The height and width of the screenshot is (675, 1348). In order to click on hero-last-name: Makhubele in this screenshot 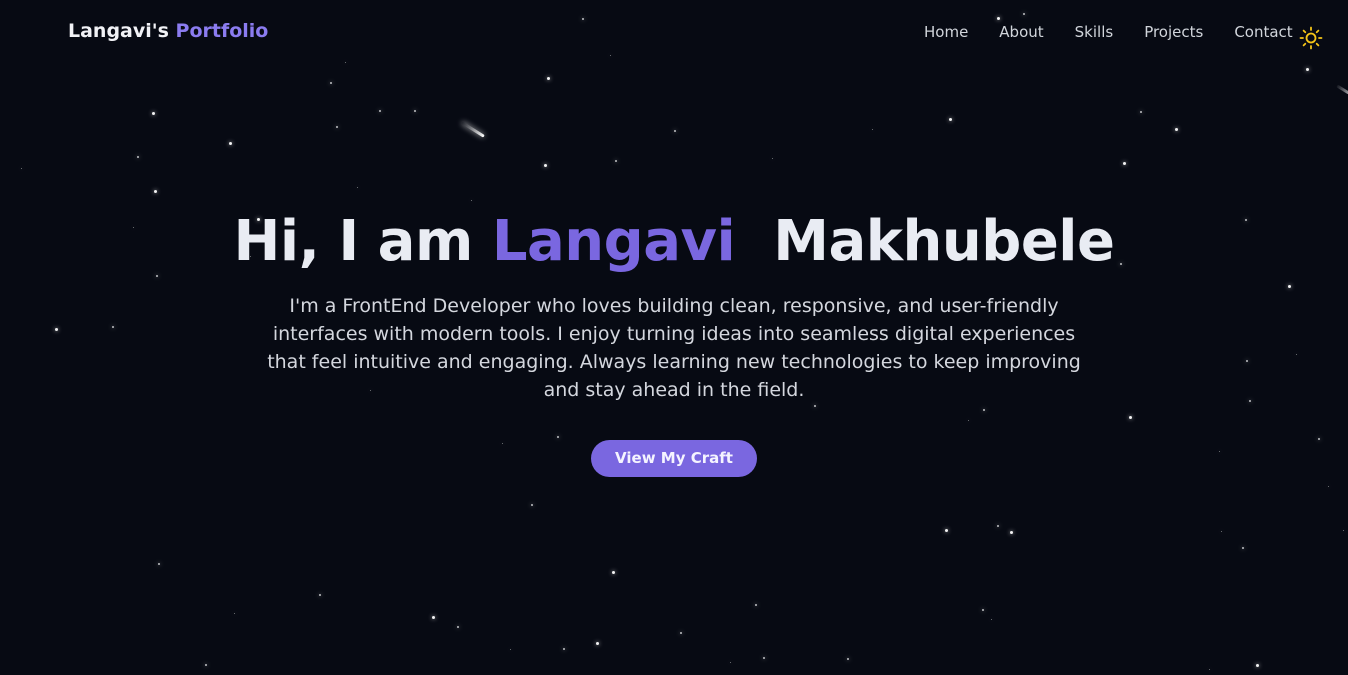, I will do `click(944, 241)`.